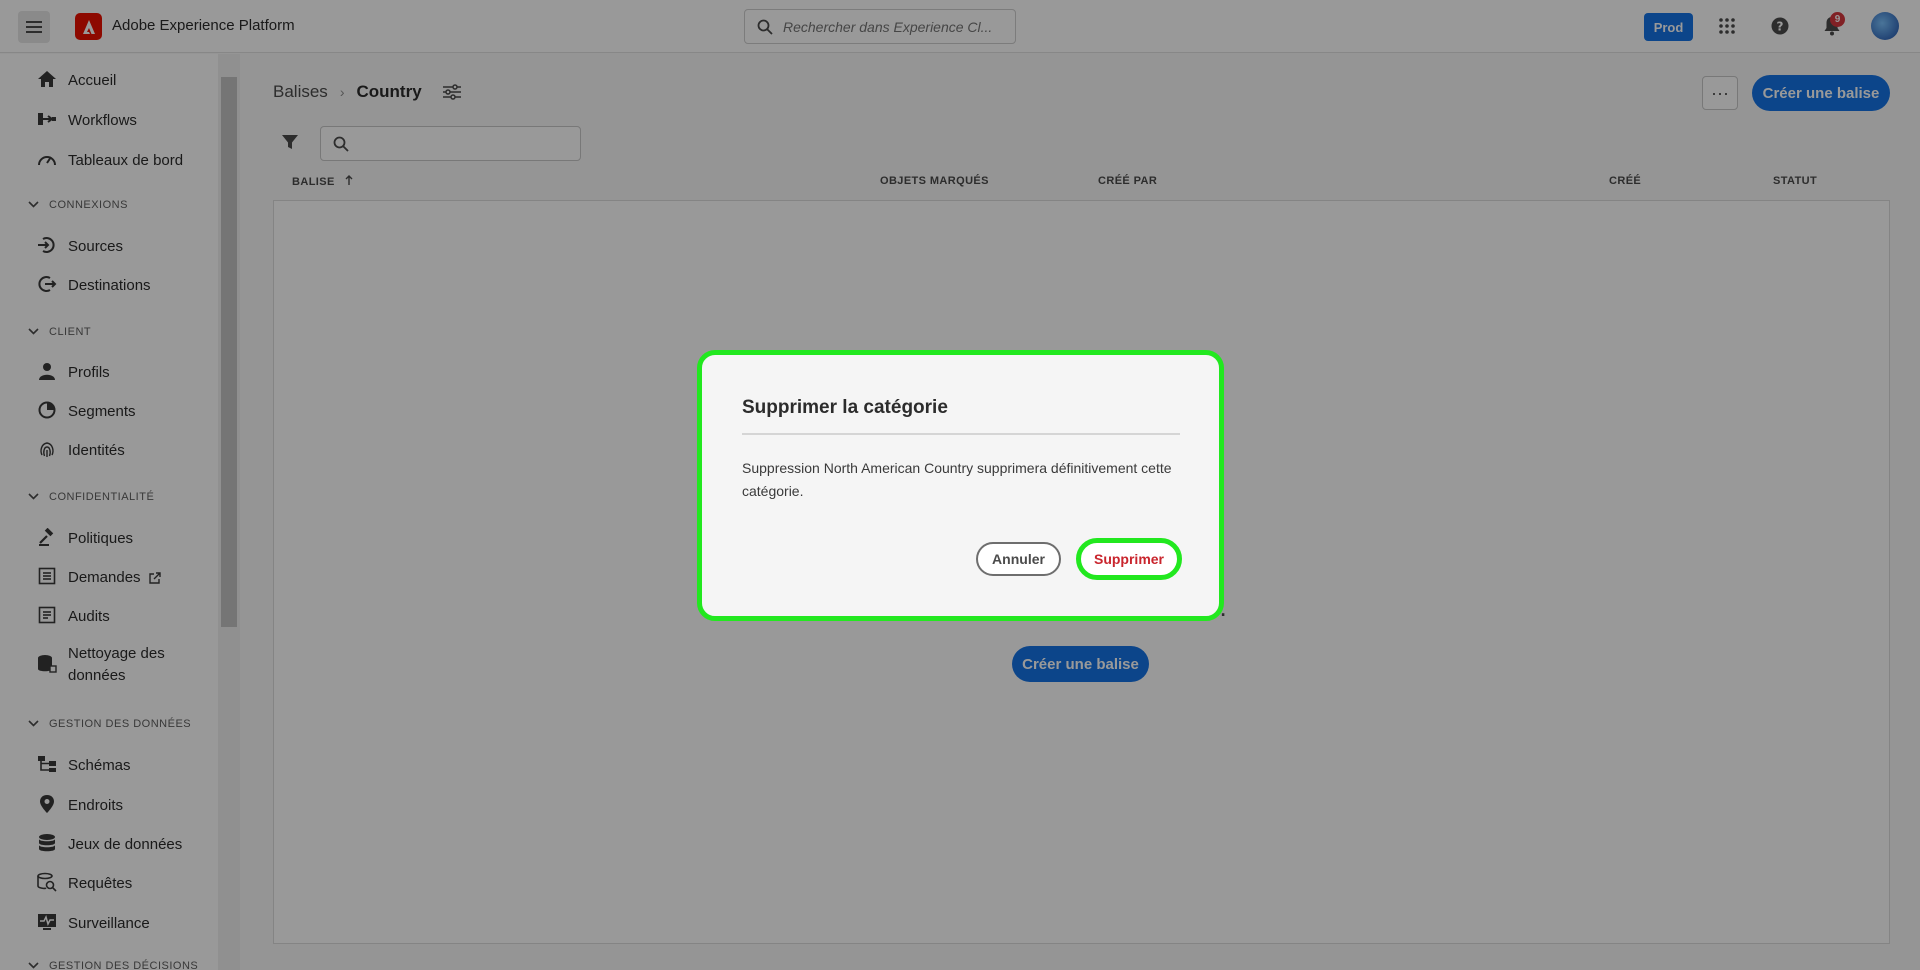 The width and height of the screenshot is (1920, 970). Describe the element at coordinates (1129, 559) in the screenshot. I see `delete-button: Supprimer` at that location.